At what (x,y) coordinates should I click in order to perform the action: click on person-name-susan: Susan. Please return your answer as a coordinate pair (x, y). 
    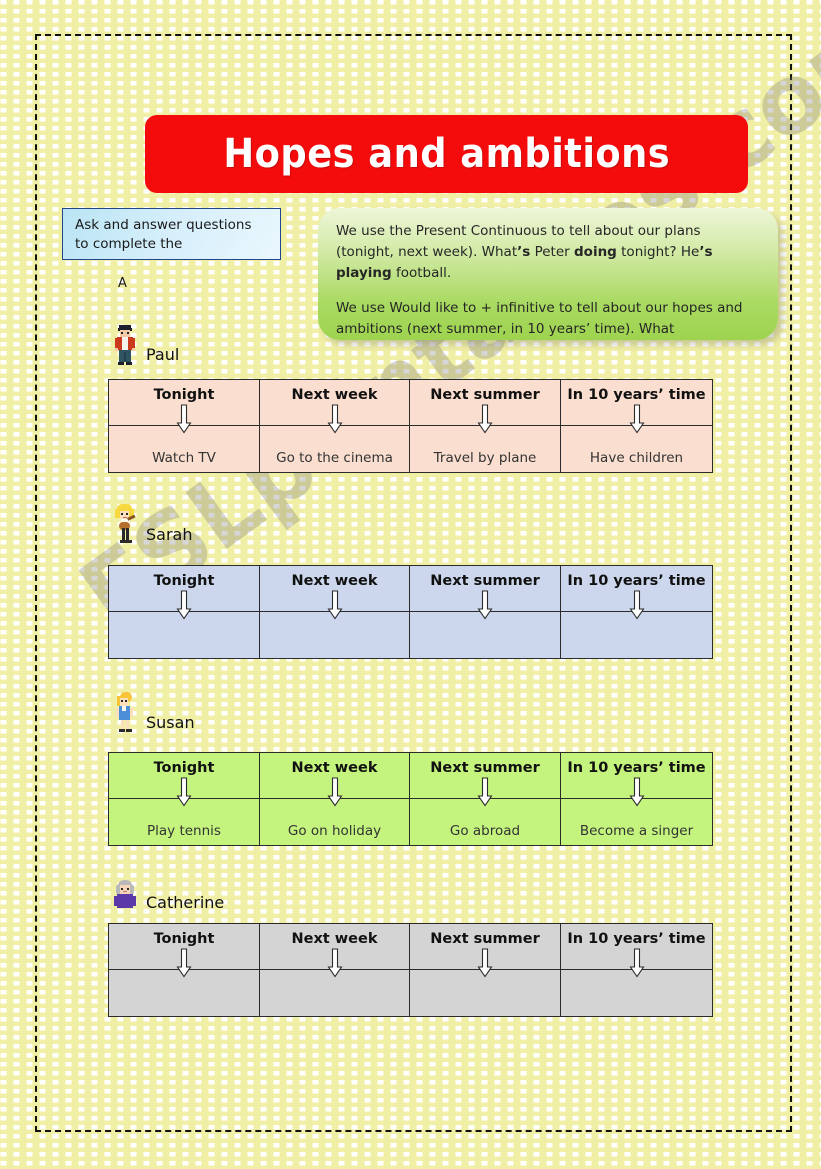
    Looking at the image, I should click on (170, 722).